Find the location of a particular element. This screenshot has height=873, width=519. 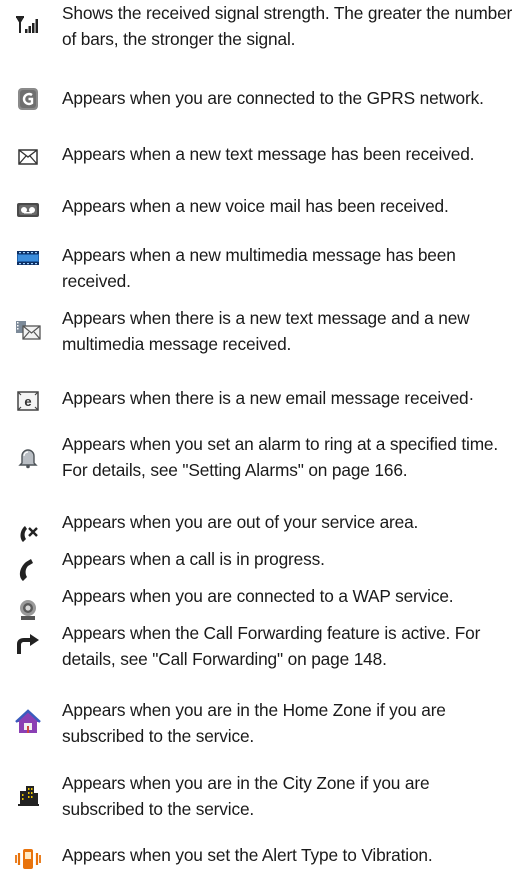

multimedia-message-icon is located at coordinates (28, 258).